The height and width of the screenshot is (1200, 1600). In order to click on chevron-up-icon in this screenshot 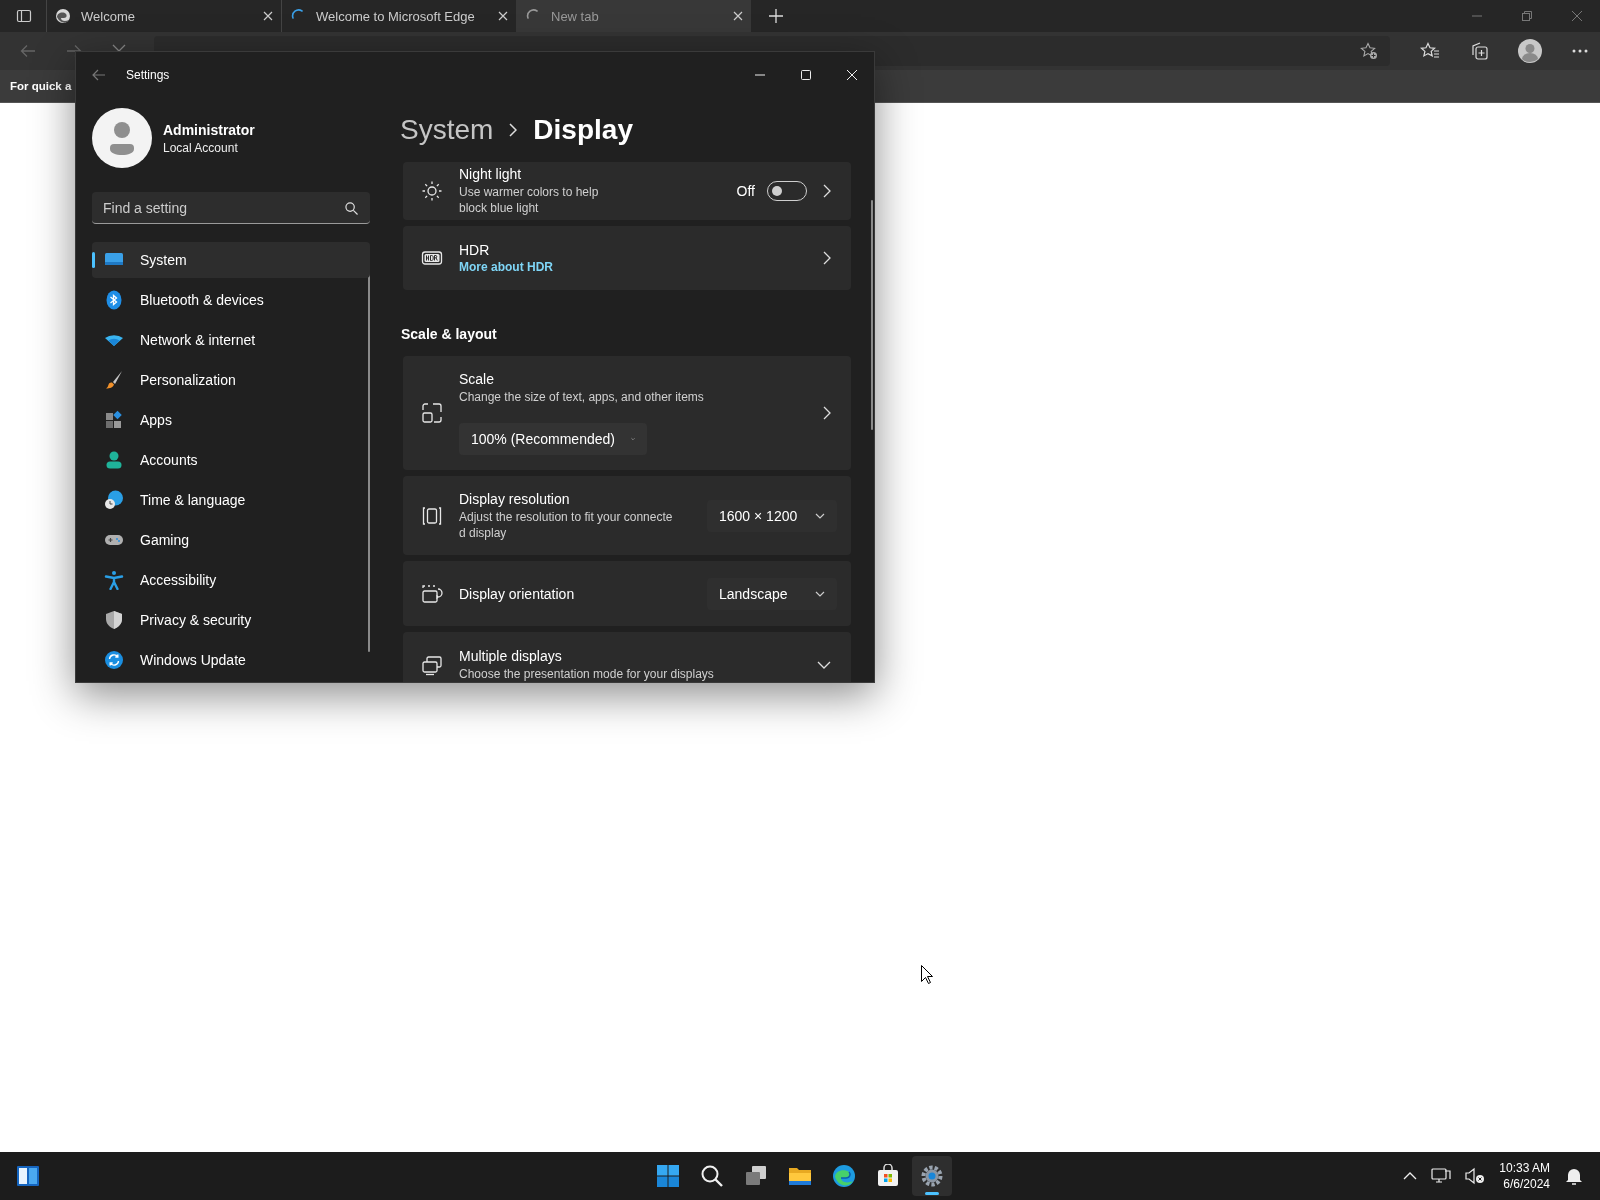, I will do `click(1410, 1176)`.